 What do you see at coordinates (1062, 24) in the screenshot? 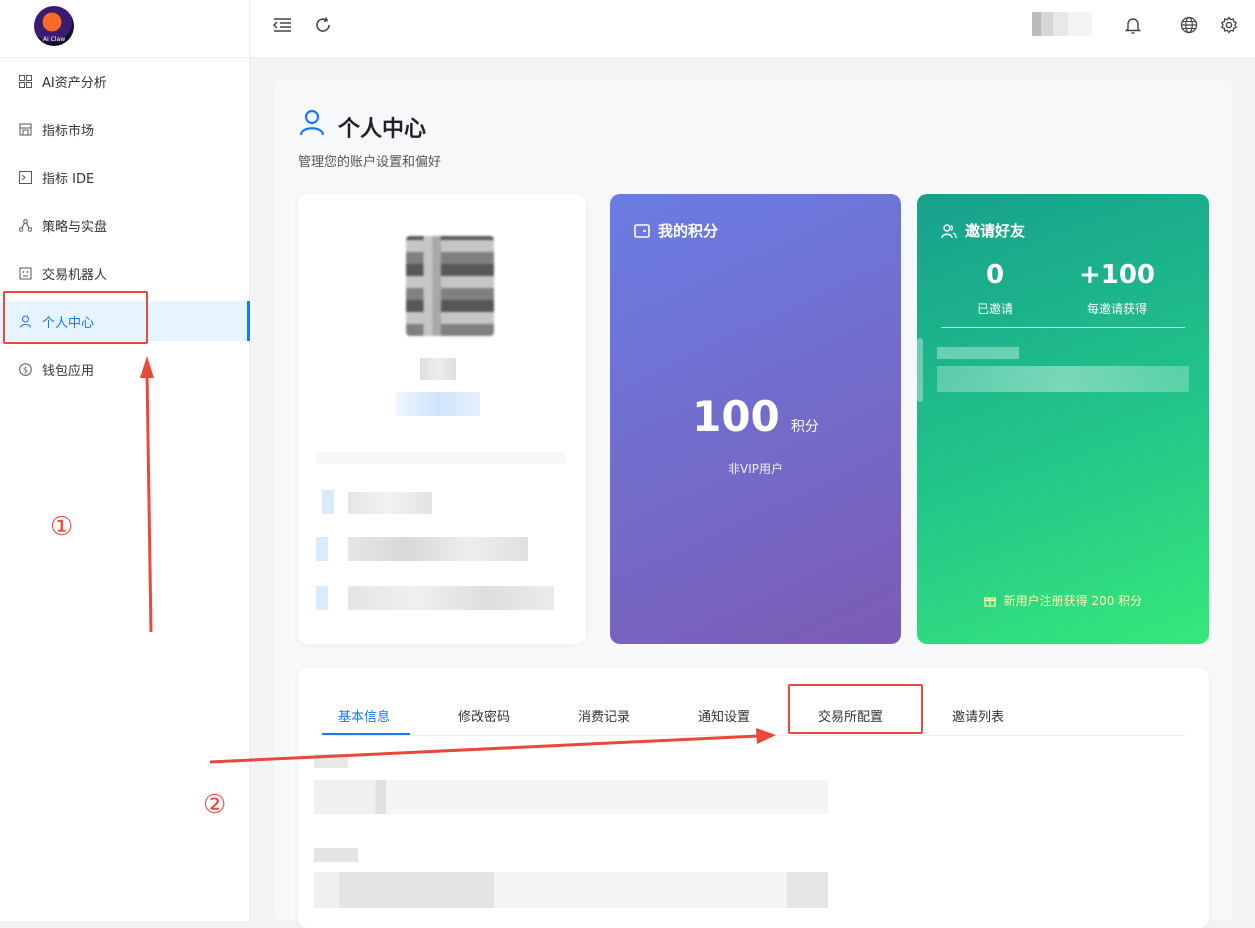
I see `user-name-redacted` at bounding box center [1062, 24].